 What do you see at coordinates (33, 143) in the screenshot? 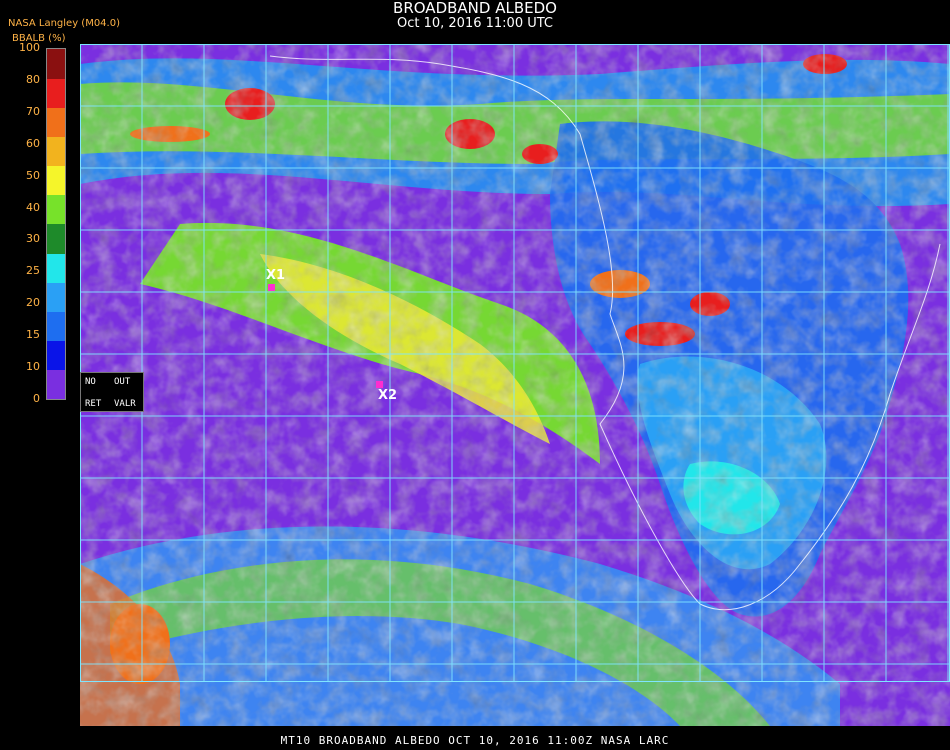
I see `colorbar-tick-label: 60` at bounding box center [33, 143].